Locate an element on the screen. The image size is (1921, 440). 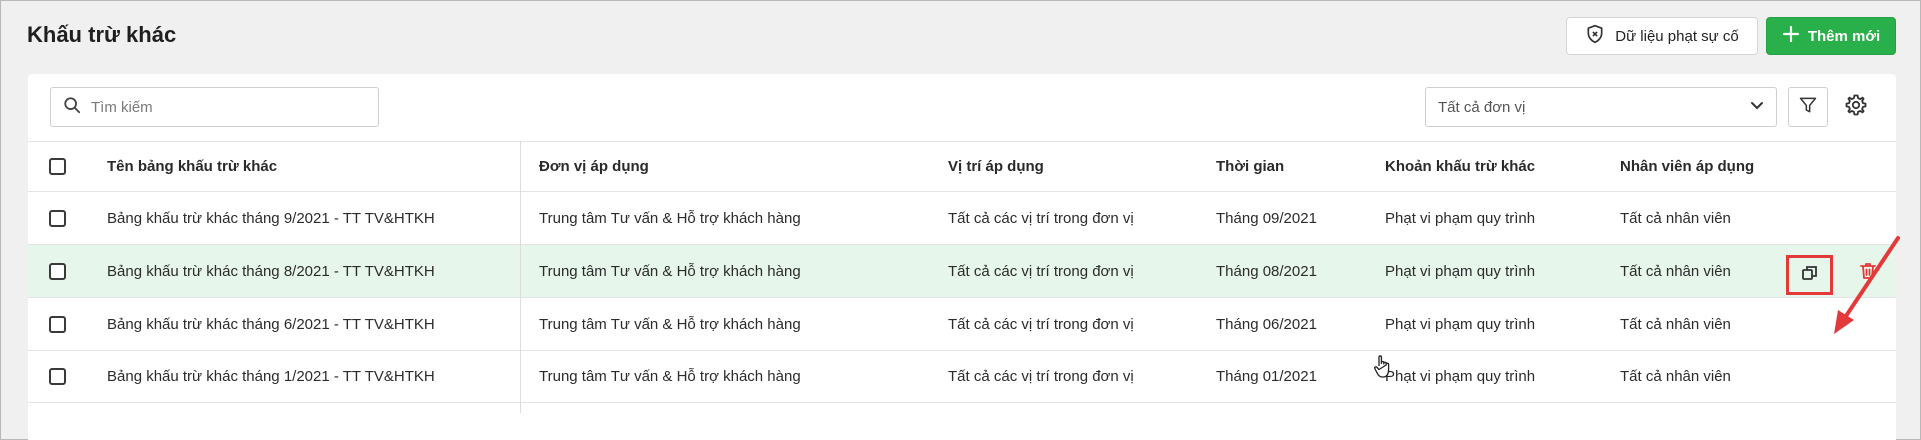
select-all-checkbox is located at coordinates (57, 166).